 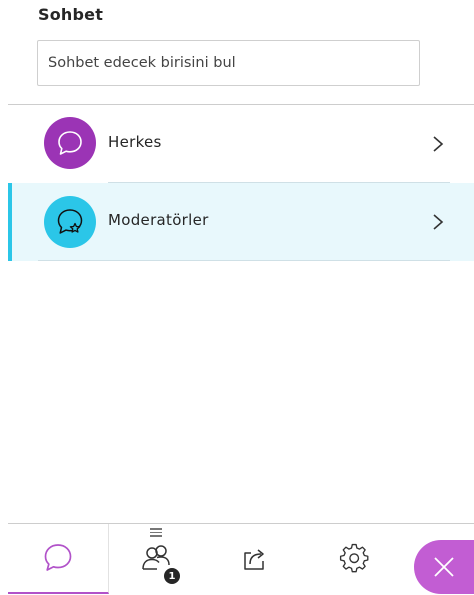 I want to click on close-button, so click(x=444, y=567).